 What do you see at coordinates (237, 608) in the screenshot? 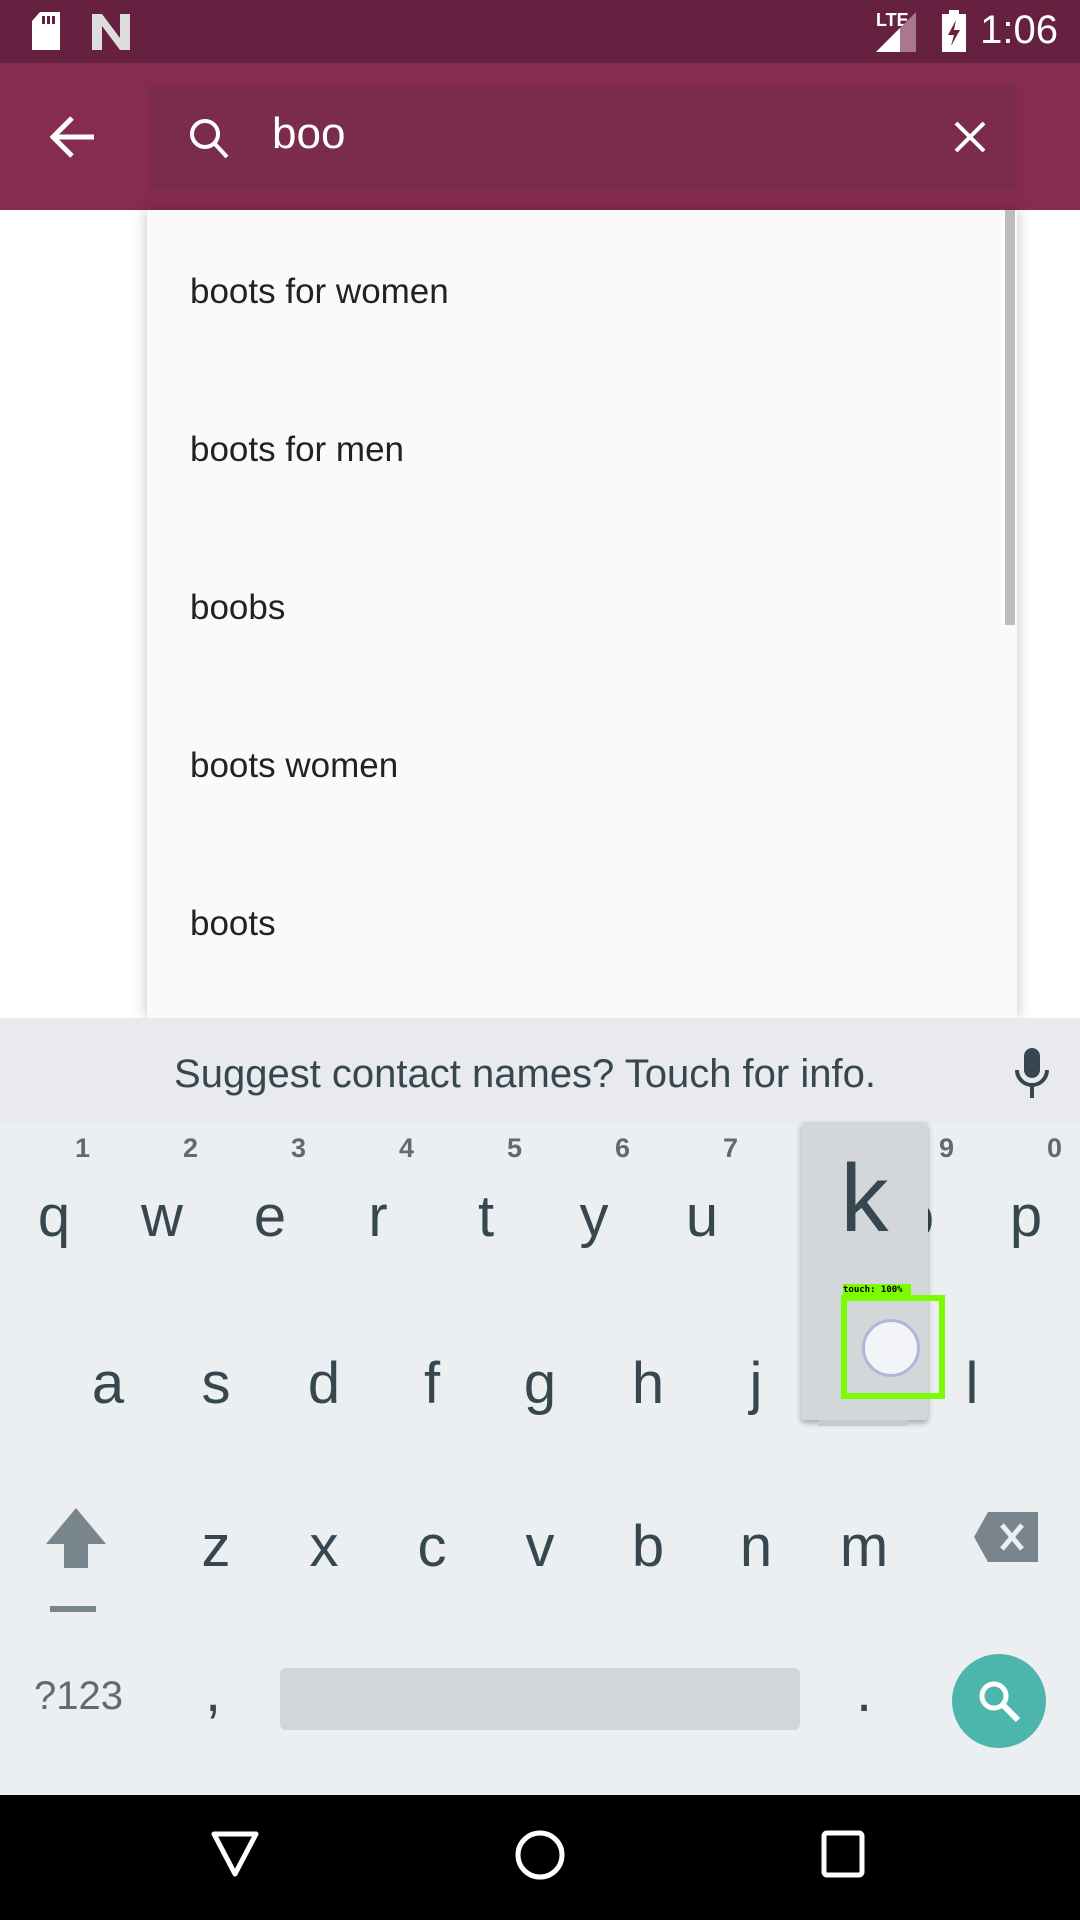
I see `suggestion-item: boobs` at bounding box center [237, 608].